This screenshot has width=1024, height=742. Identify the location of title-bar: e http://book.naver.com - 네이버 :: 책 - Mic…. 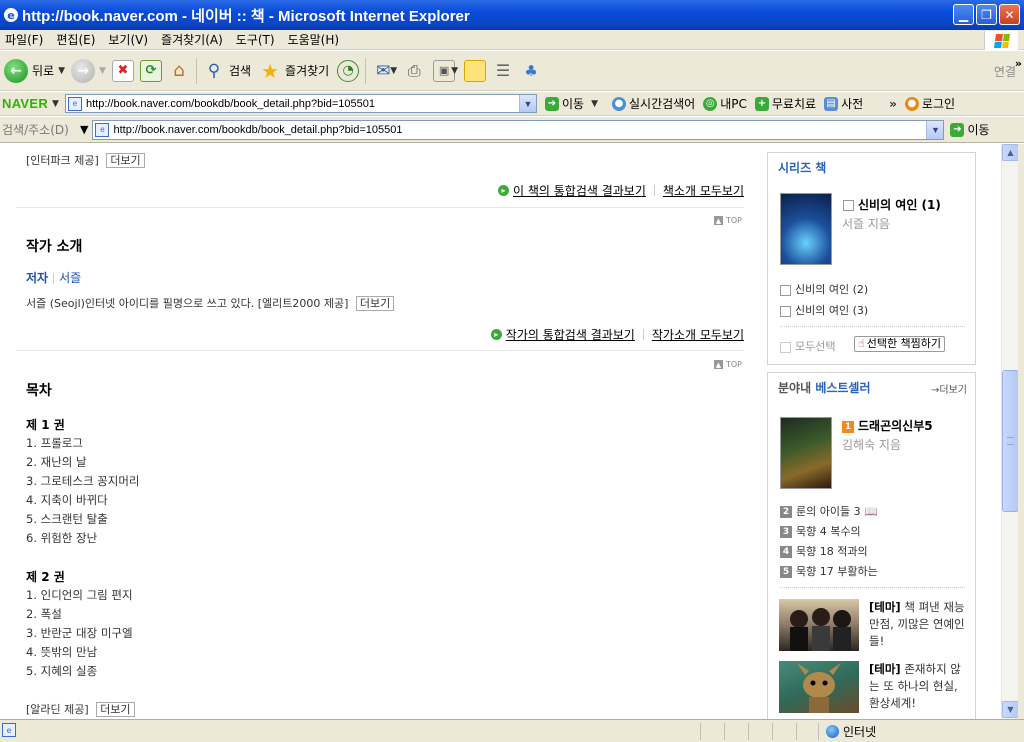
(512, 15).